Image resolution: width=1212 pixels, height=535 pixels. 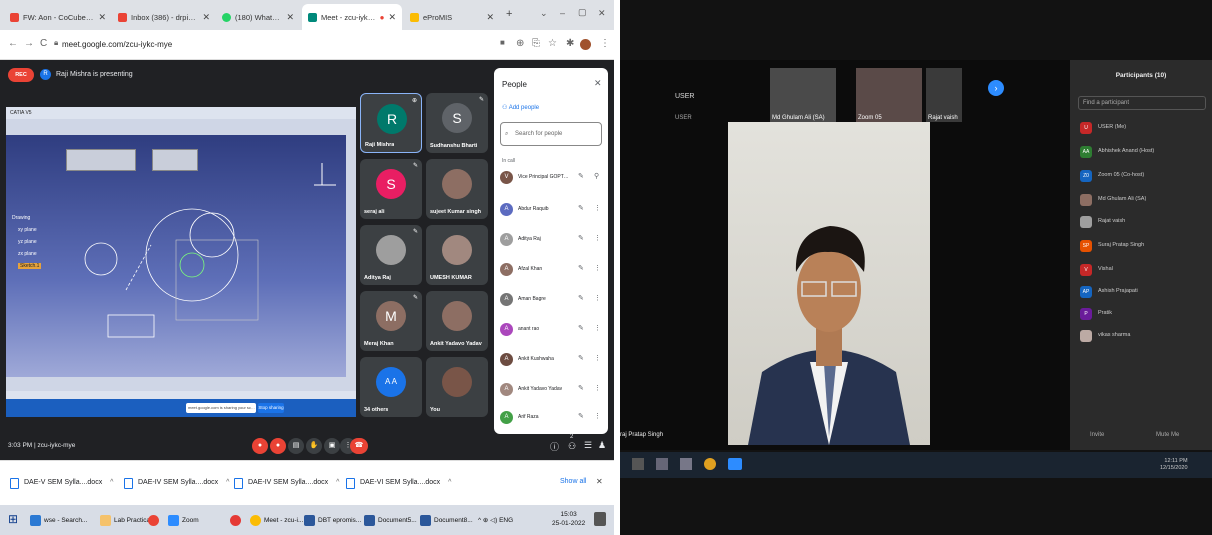 What do you see at coordinates (457, 123) in the screenshot?
I see `participant-tile: S Sudhanshu Bharti ✎` at bounding box center [457, 123].